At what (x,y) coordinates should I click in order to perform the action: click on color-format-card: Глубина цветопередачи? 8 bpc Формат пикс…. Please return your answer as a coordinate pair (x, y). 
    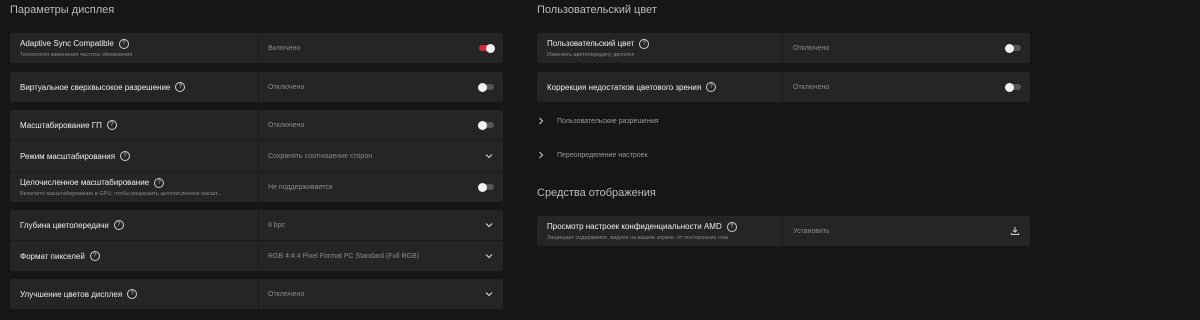
    Looking at the image, I should click on (256, 240).